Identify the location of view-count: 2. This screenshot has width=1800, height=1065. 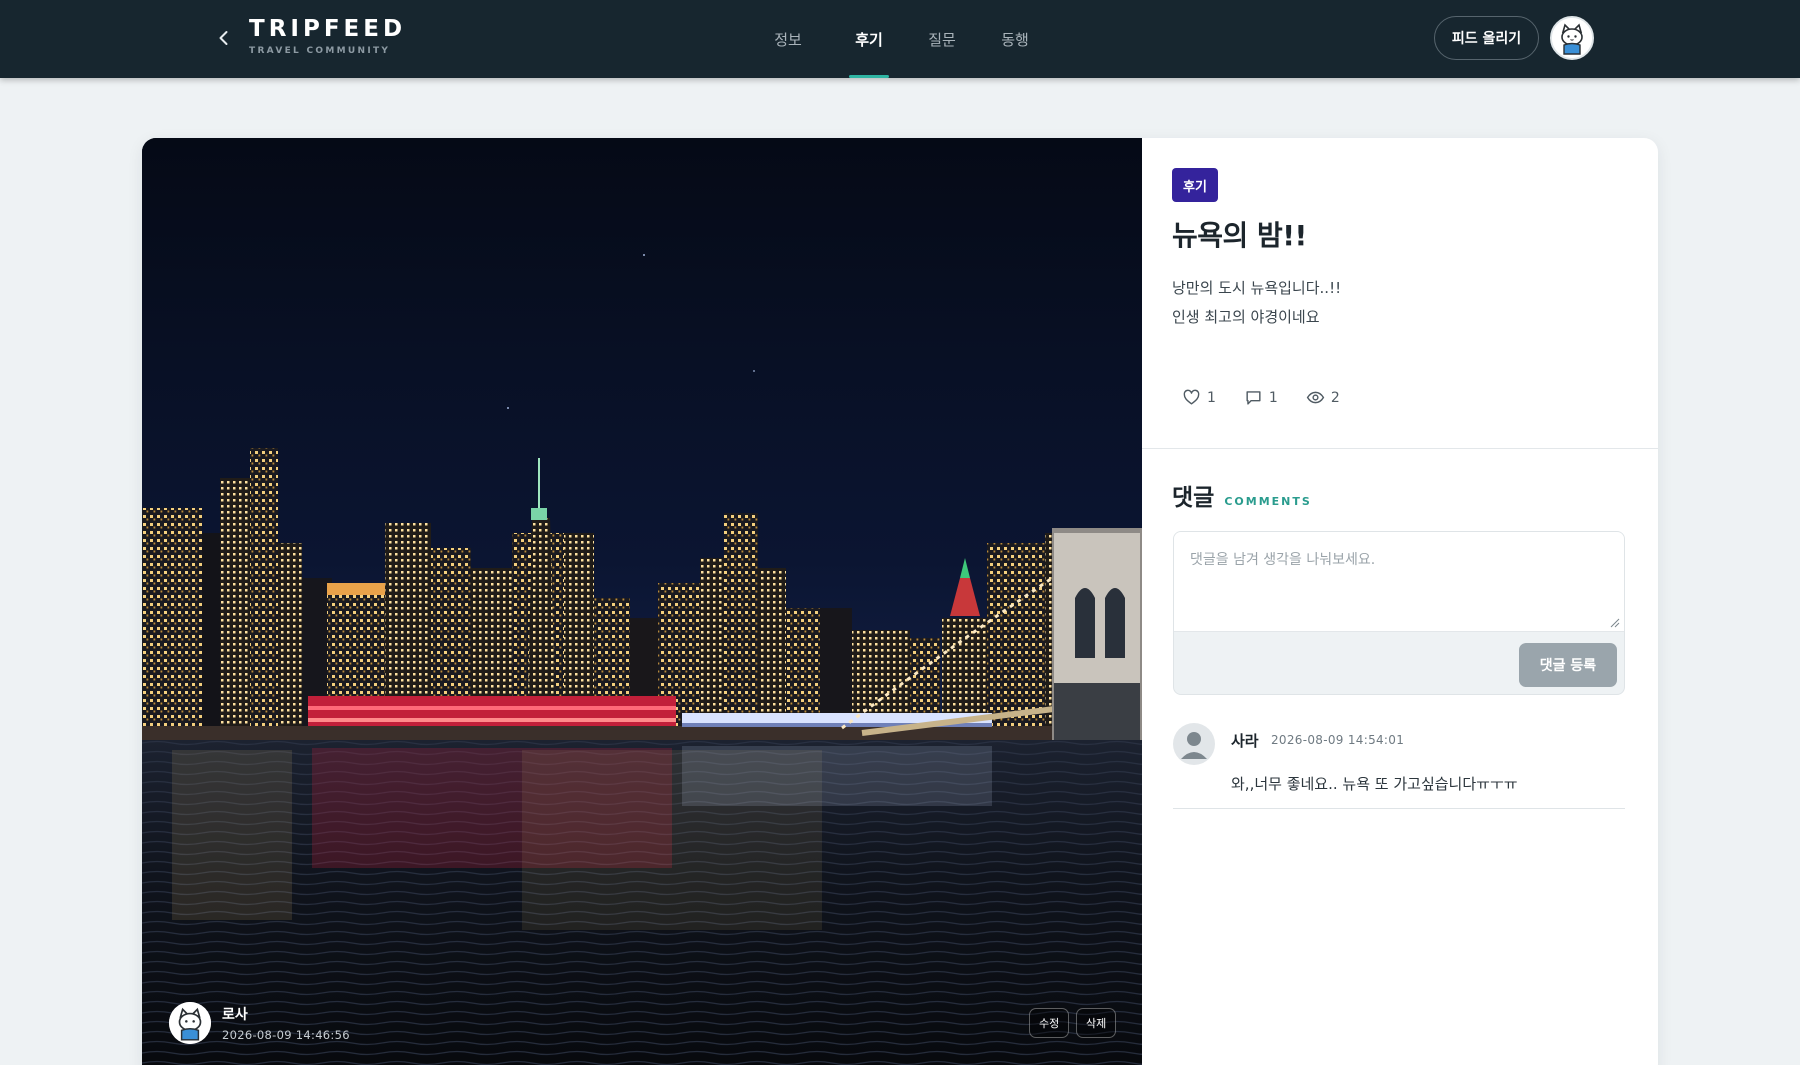
(1323, 397).